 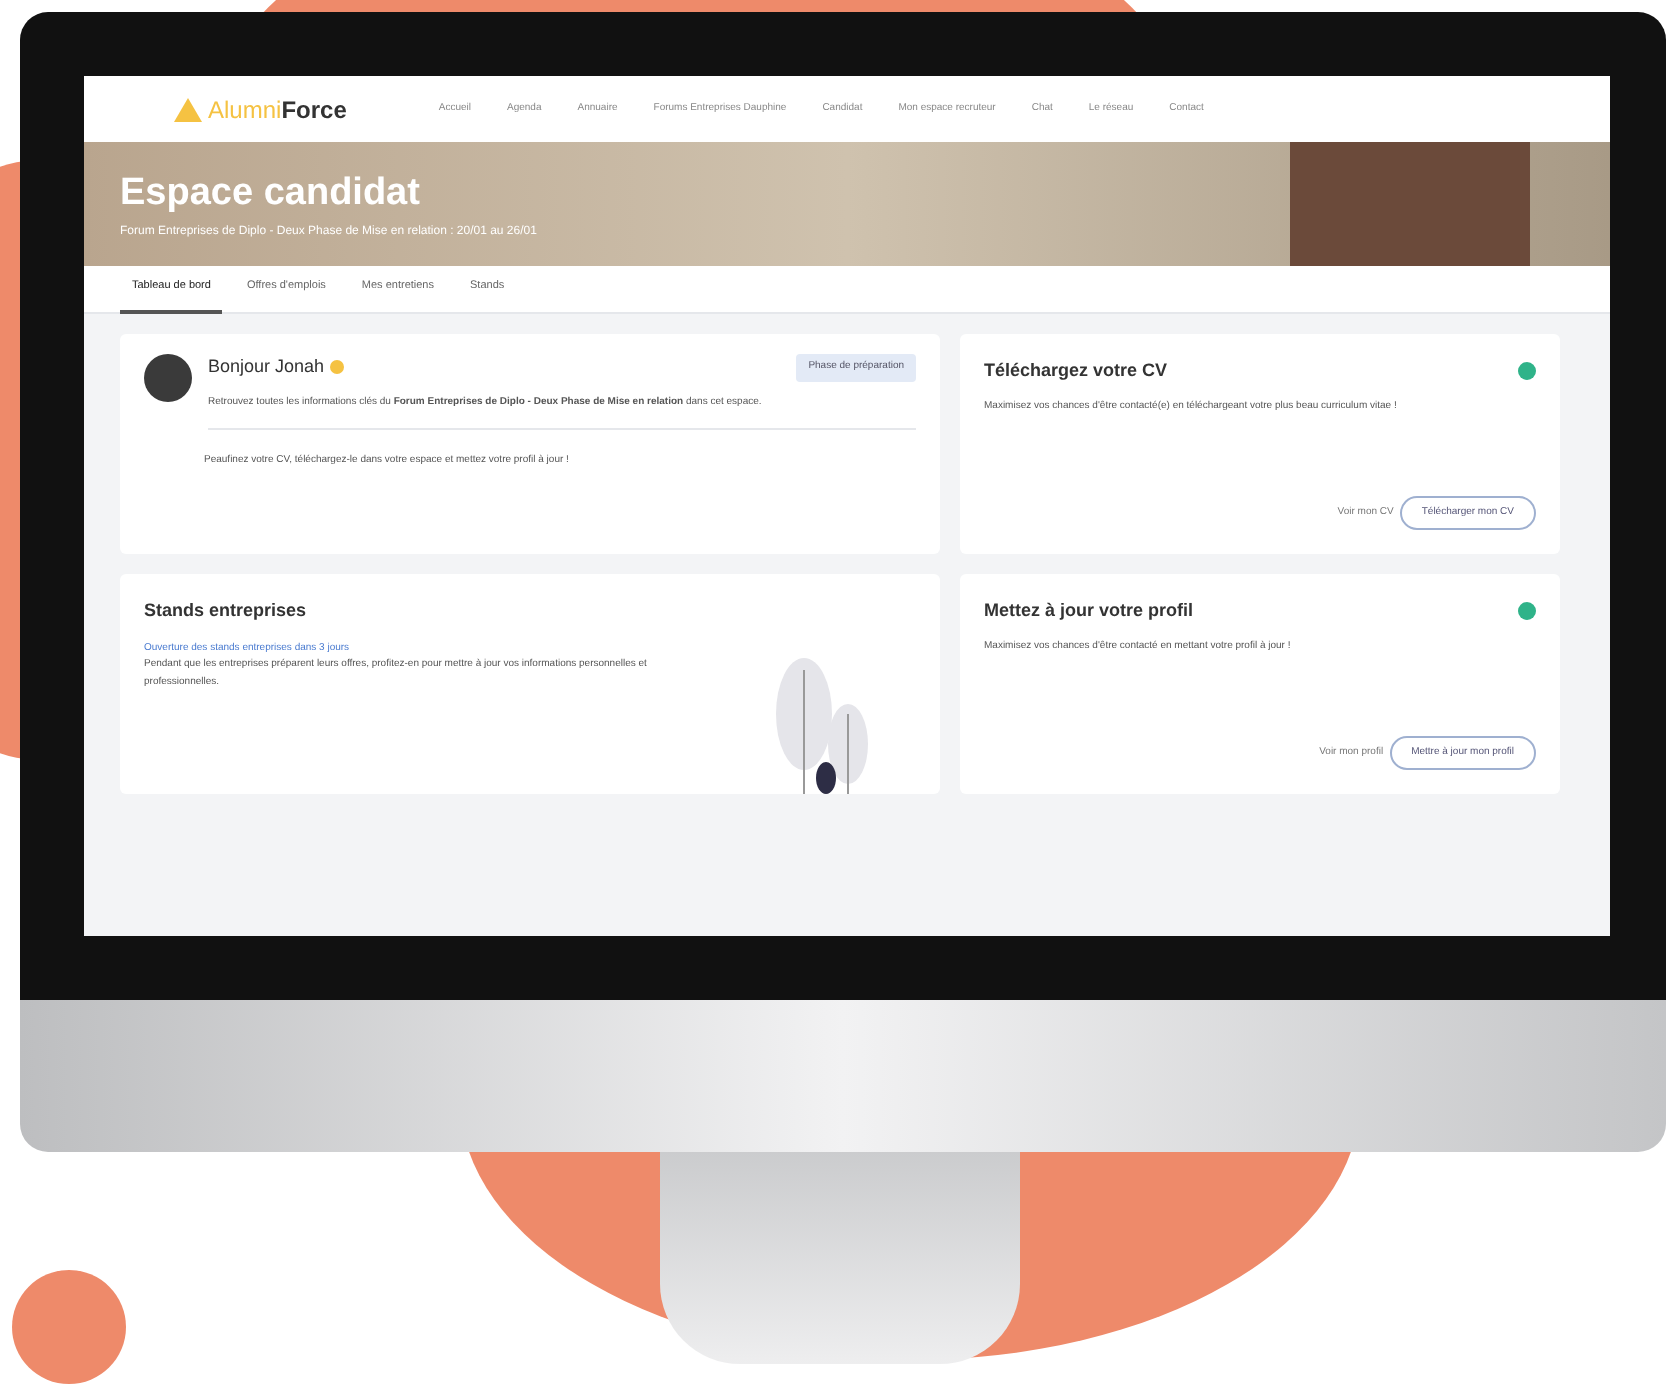 What do you see at coordinates (188, 109) in the screenshot?
I see `logo-icon` at bounding box center [188, 109].